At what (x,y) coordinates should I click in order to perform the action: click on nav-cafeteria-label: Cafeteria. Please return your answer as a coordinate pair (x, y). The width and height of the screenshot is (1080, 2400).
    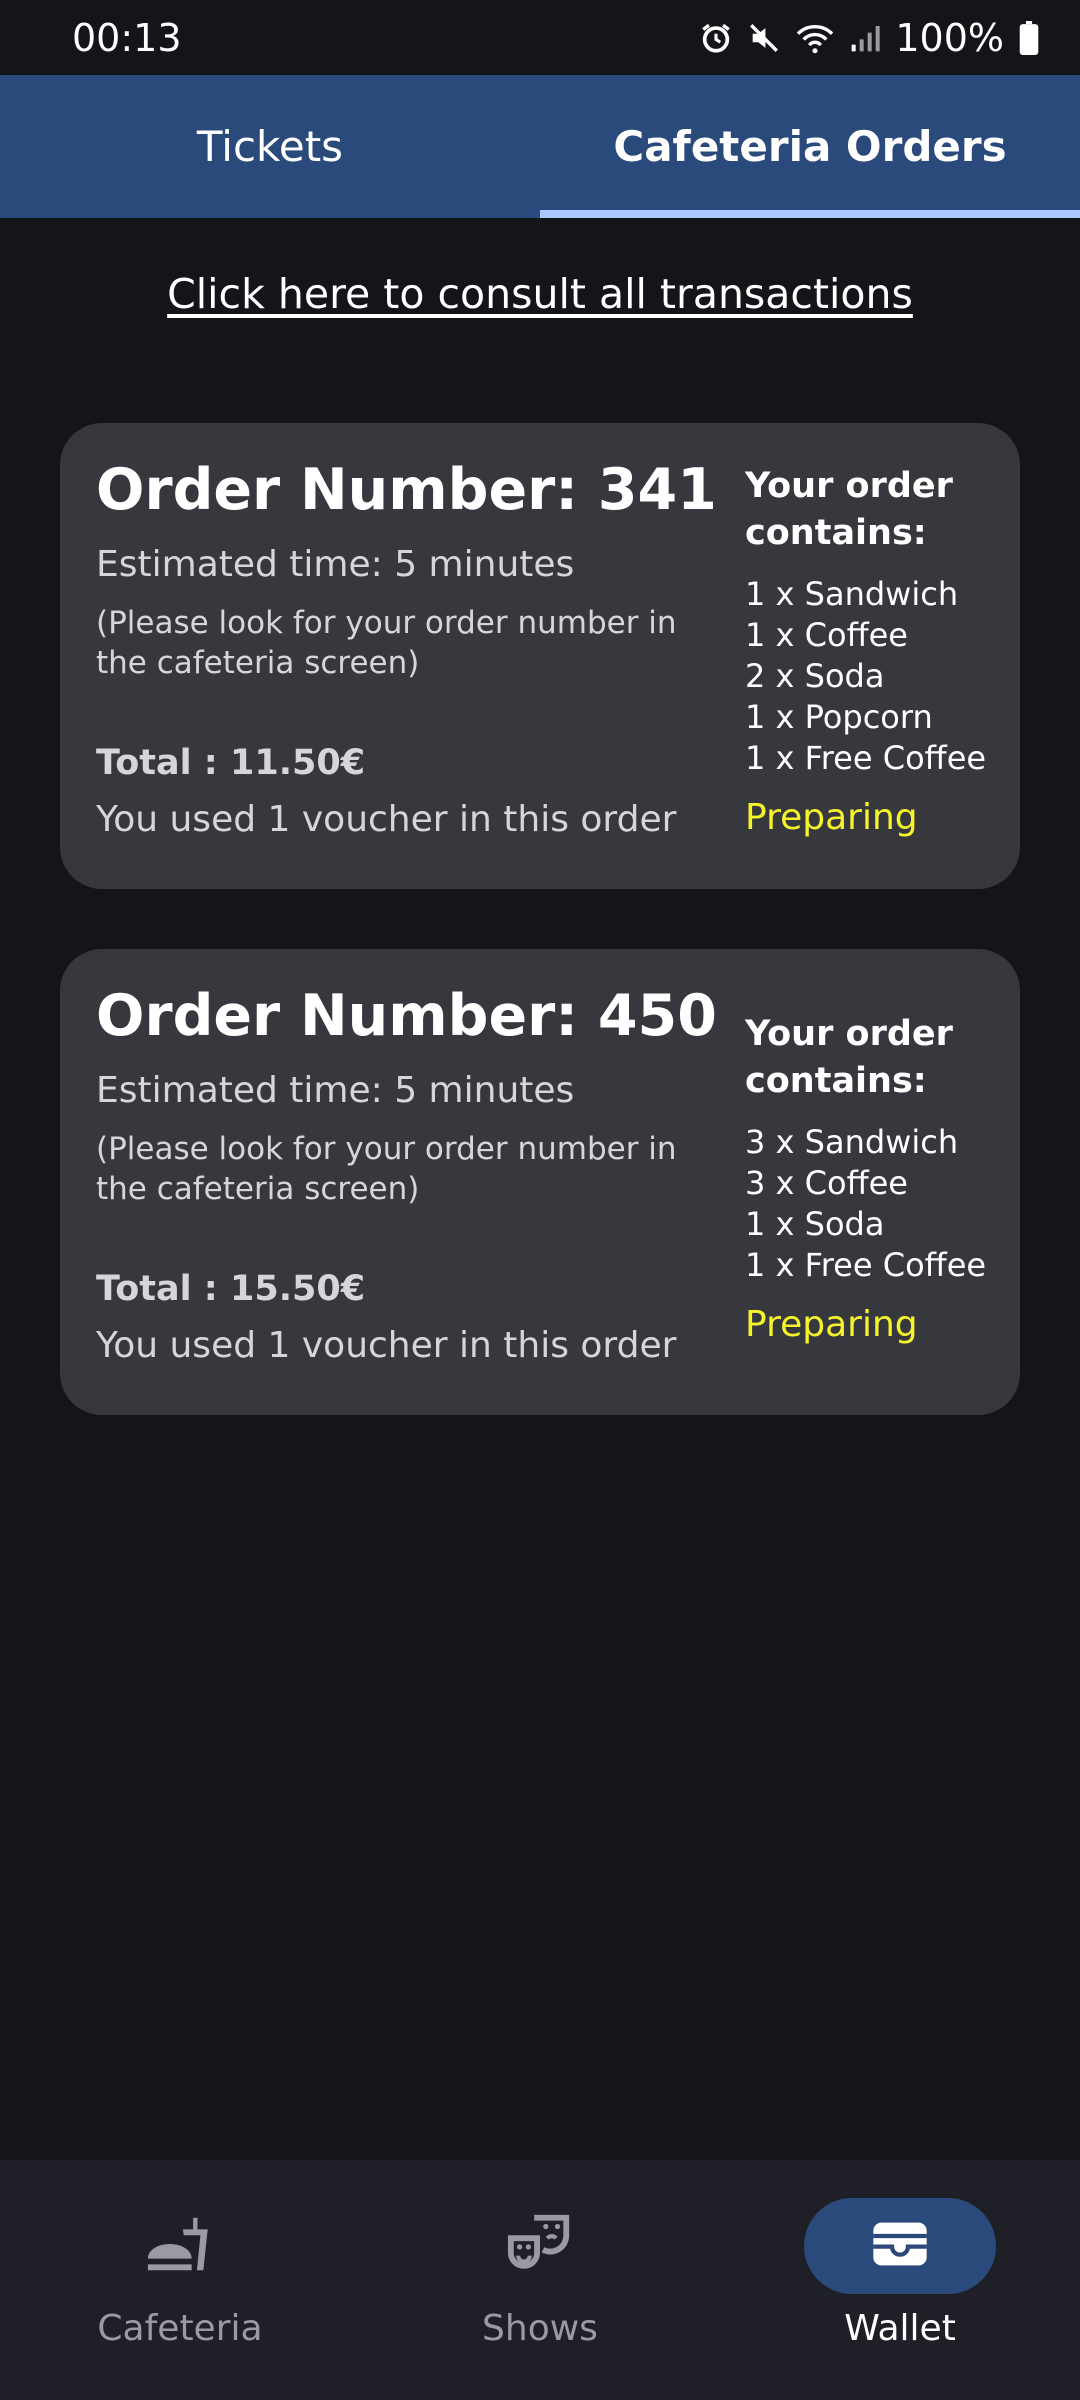
    Looking at the image, I should click on (180, 2328).